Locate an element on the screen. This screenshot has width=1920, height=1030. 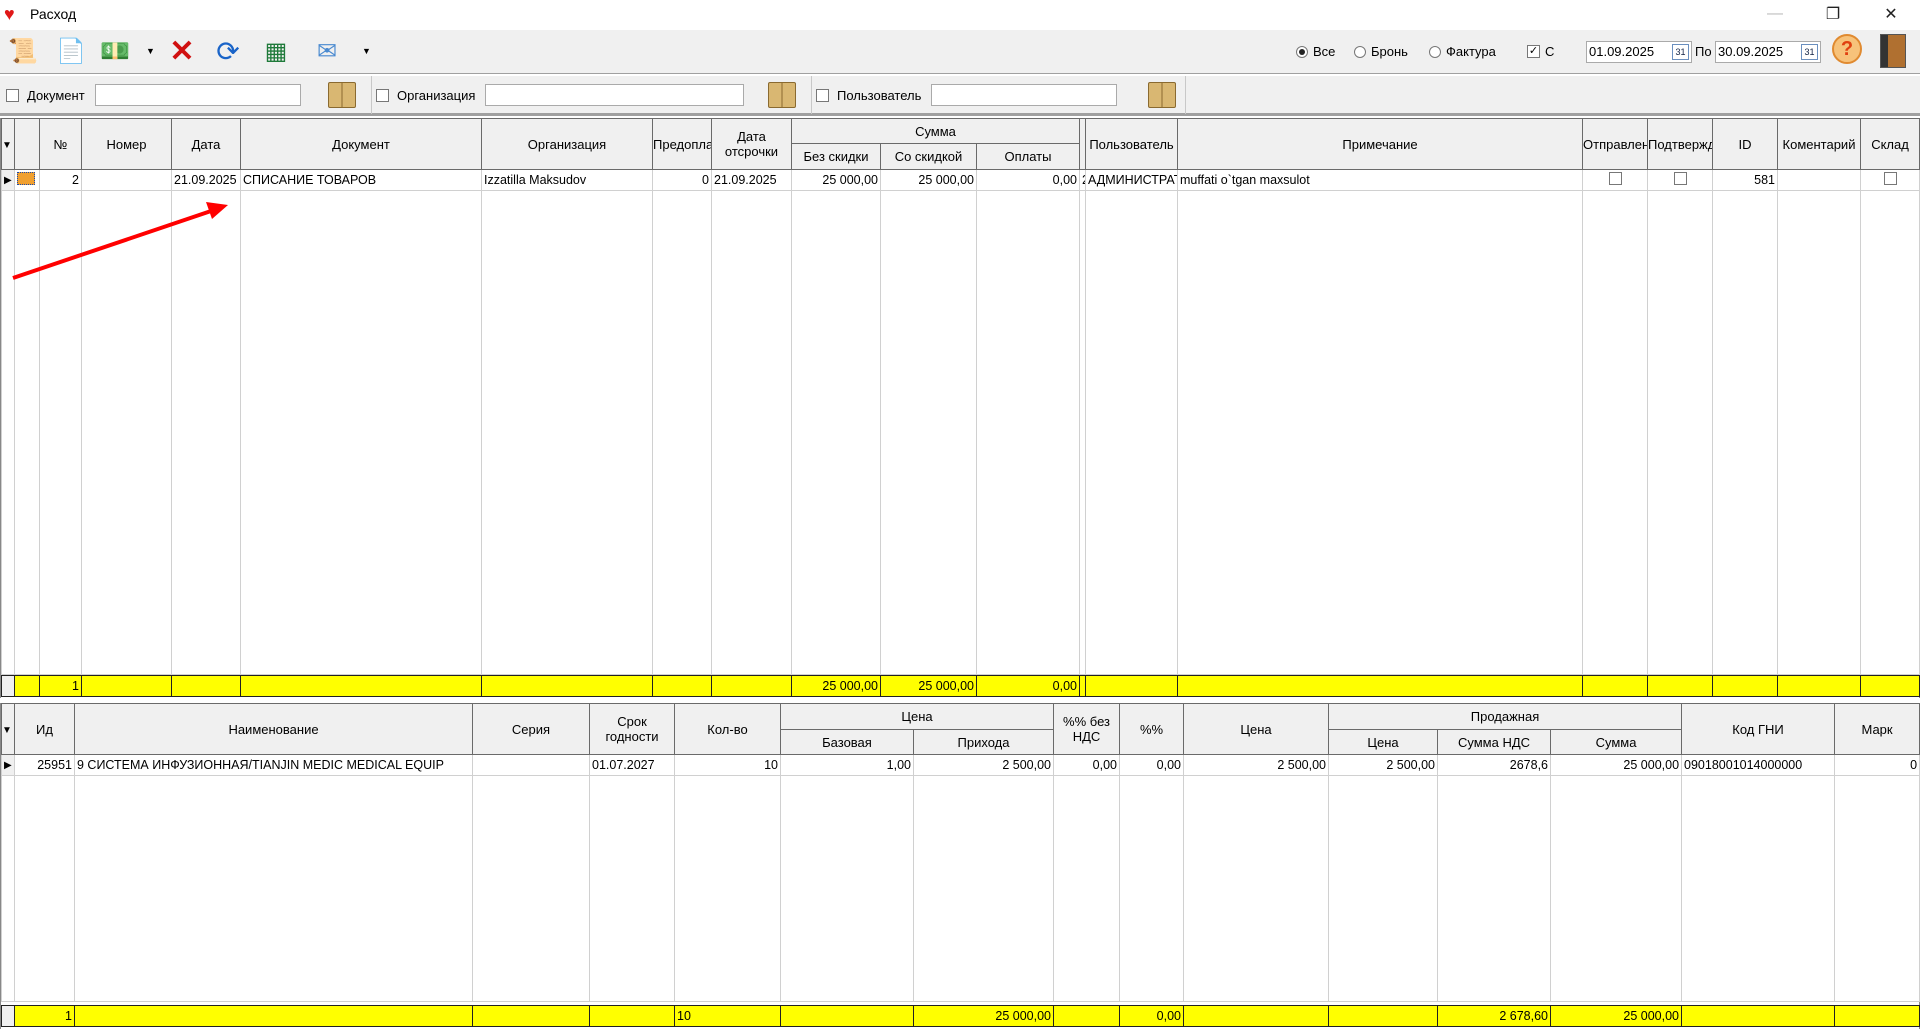
from-date-checkbox: ✓ С is located at coordinates (1540, 51).